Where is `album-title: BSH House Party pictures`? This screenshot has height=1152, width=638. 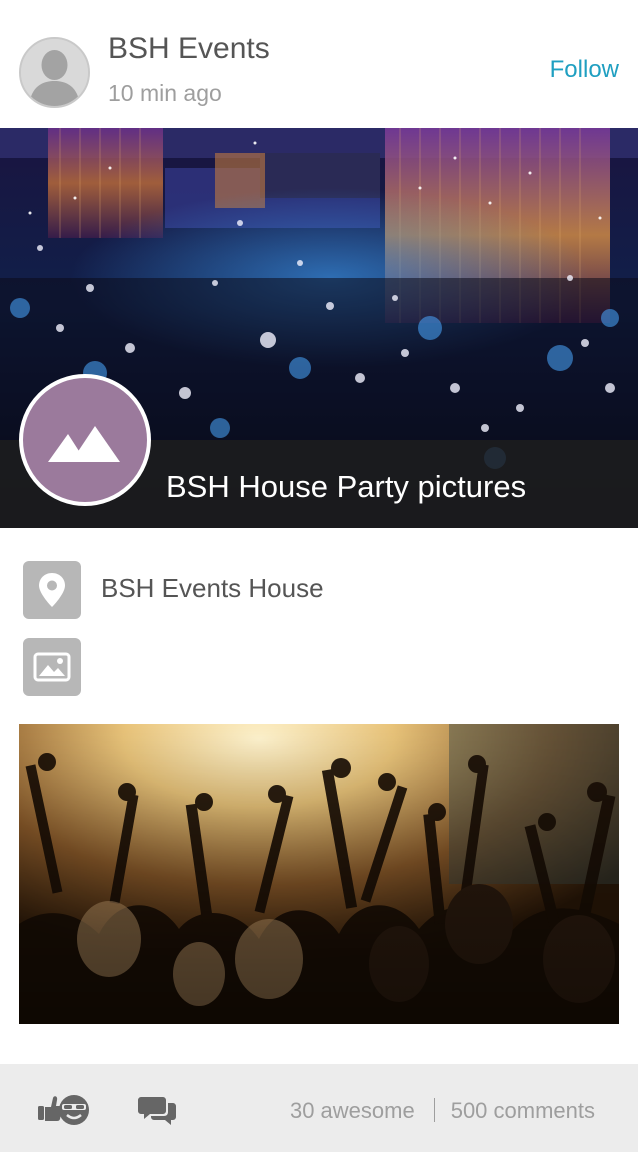
album-title: BSH House Party pictures is located at coordinates (346, 487).